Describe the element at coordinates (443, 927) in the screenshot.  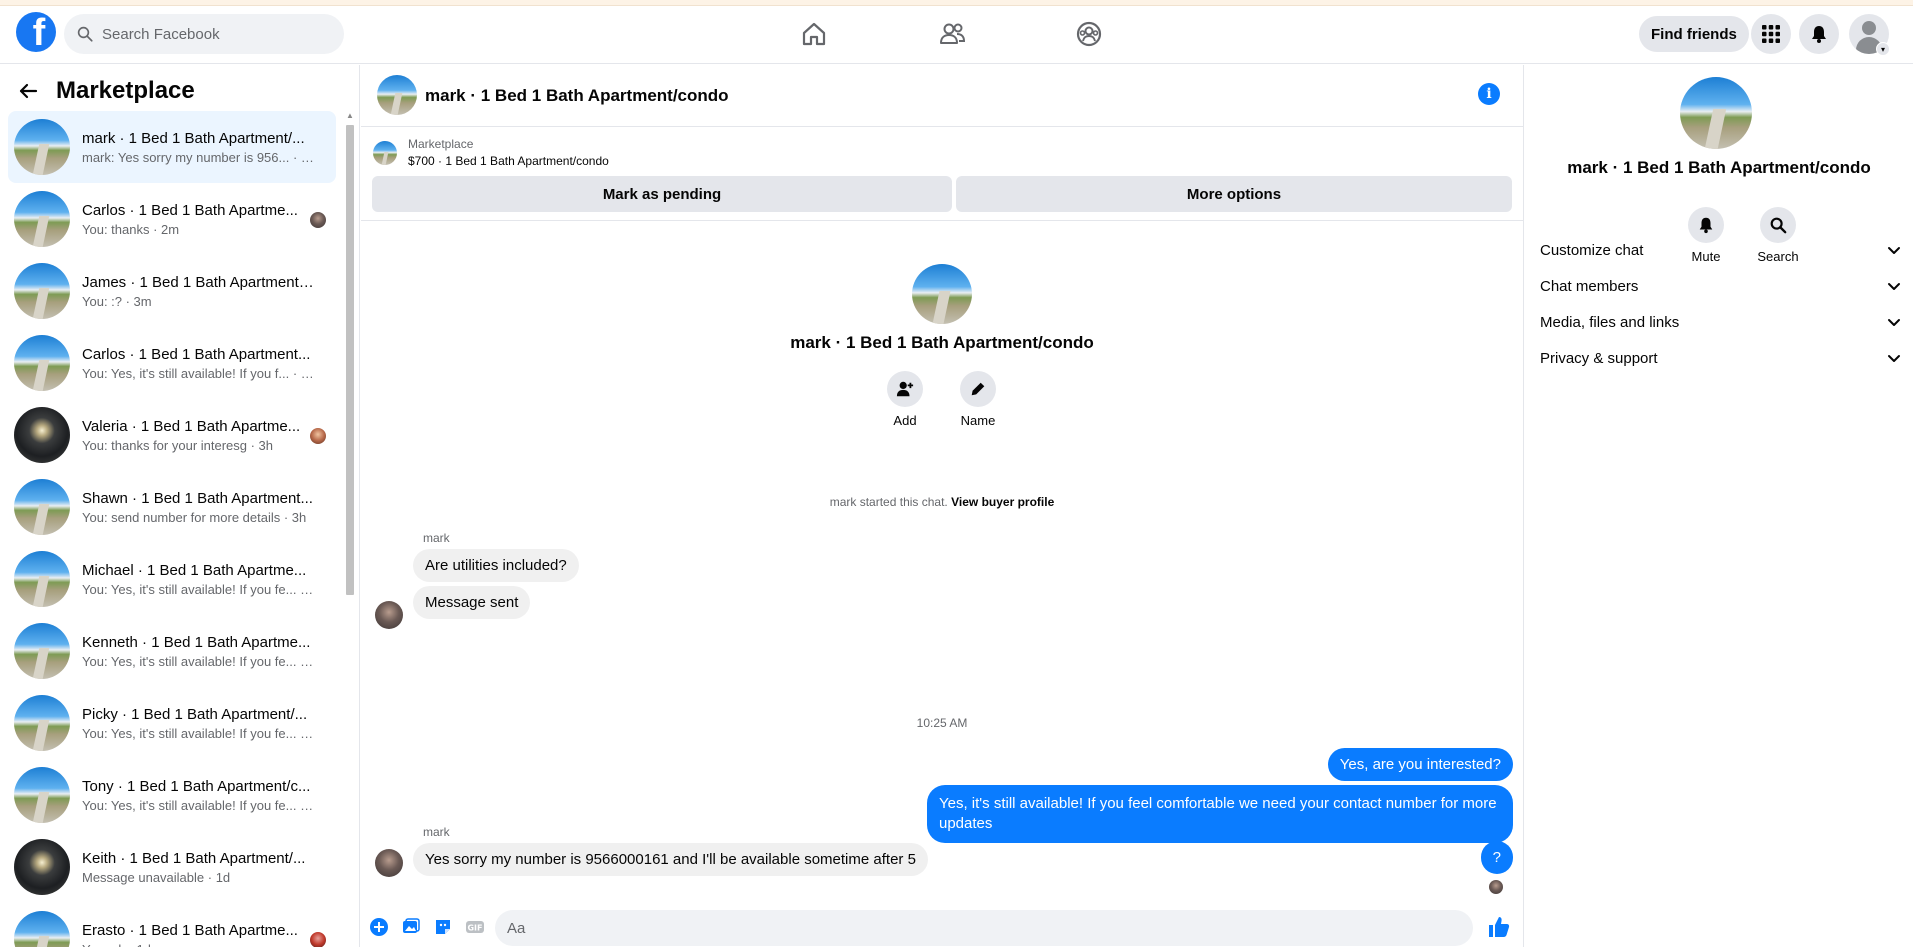
I see `sticker-icon` at that location.